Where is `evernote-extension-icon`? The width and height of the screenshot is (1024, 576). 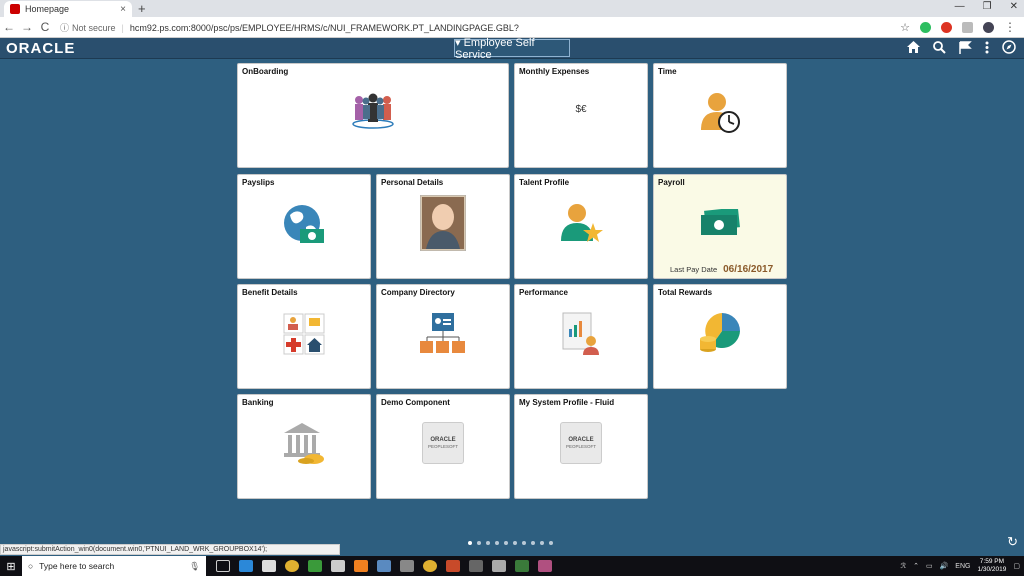 evernote-extension-icon is located at coordinates (925, 27).